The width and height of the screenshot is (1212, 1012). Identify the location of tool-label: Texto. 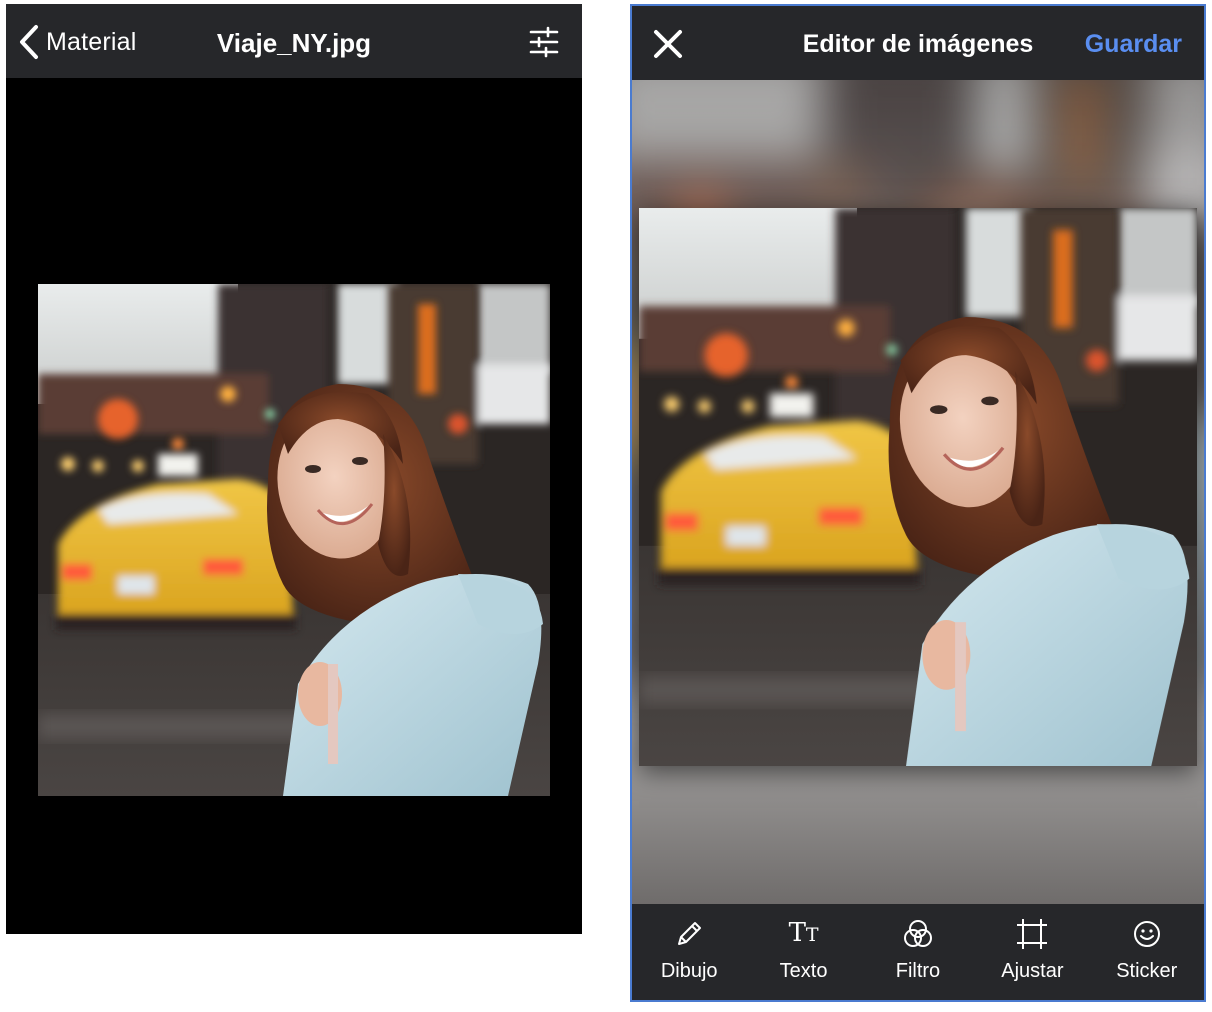
(803, 971).